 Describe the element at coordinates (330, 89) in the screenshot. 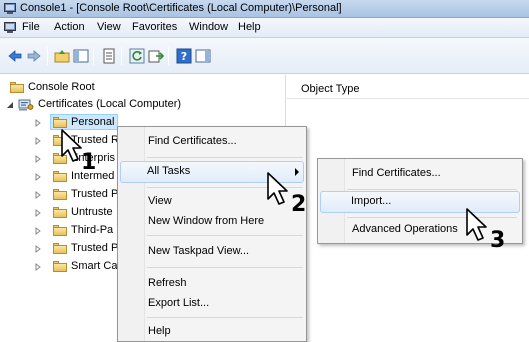

I see `column-header-label: Object Type` at that location.